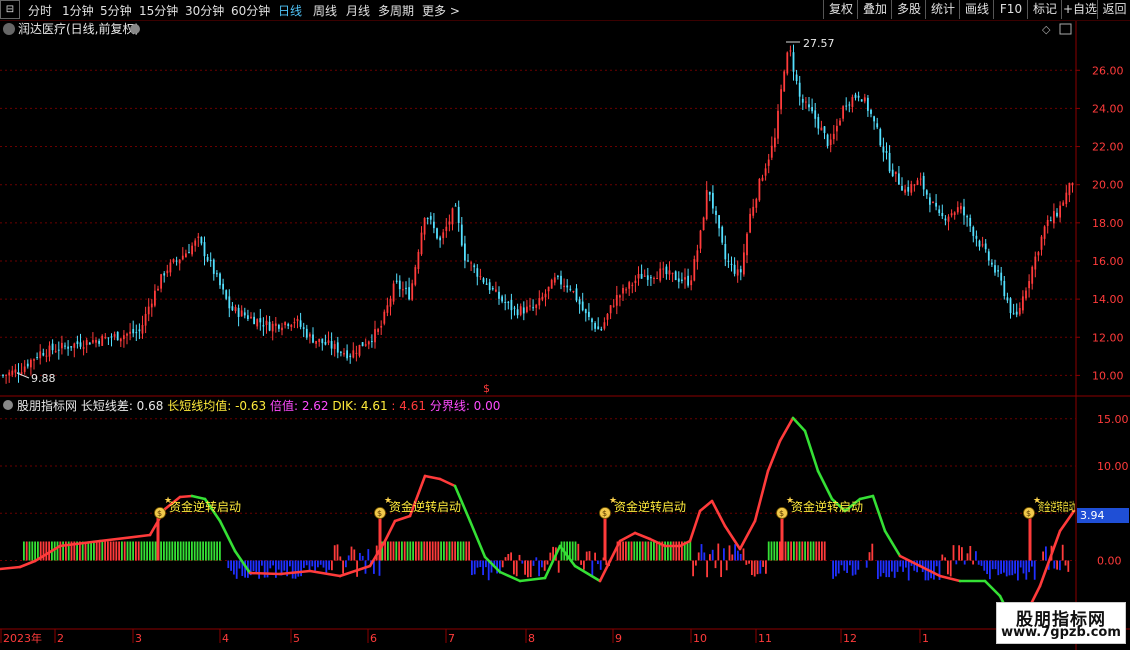  I want to click on toolbar-button-5: F10, so click(1010, 9).